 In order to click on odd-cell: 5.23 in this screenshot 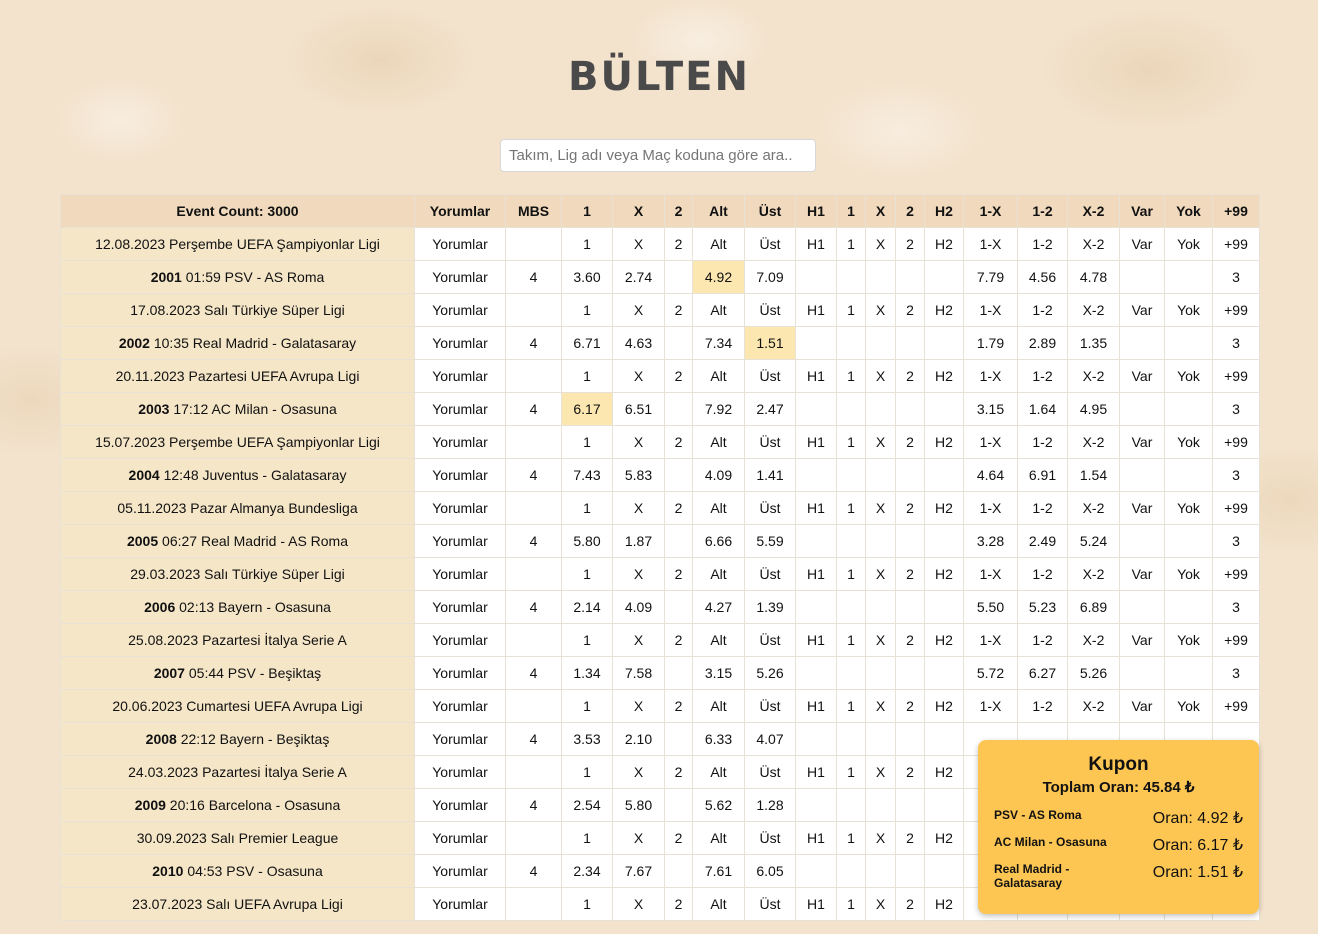, I will do `click(1042, 607)`.